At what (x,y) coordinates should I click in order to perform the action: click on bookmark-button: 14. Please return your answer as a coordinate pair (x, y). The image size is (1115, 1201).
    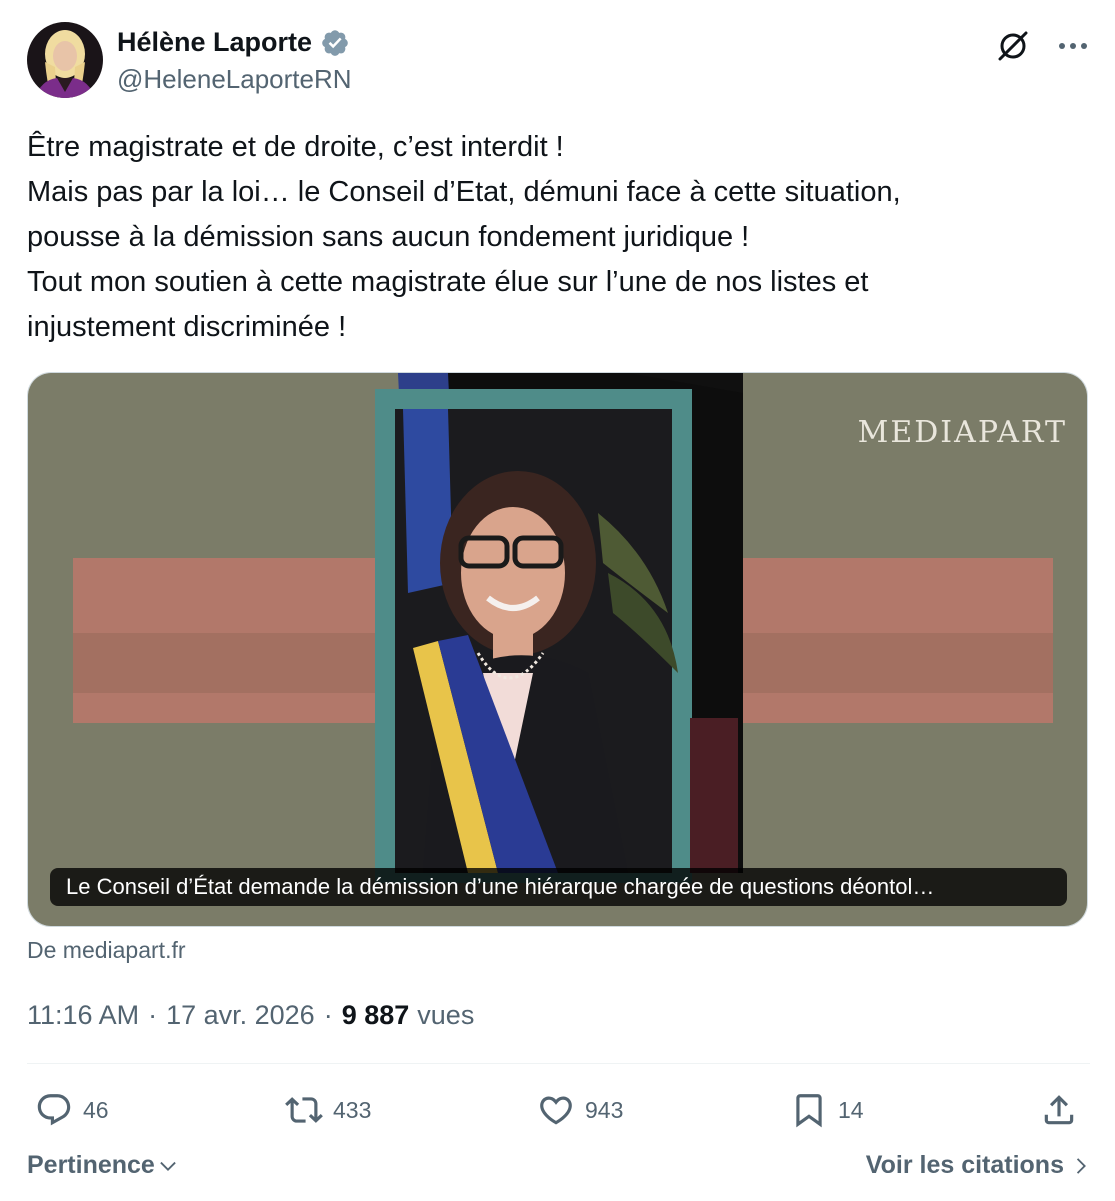
    Looking at the image, I should click on (827, 1110).